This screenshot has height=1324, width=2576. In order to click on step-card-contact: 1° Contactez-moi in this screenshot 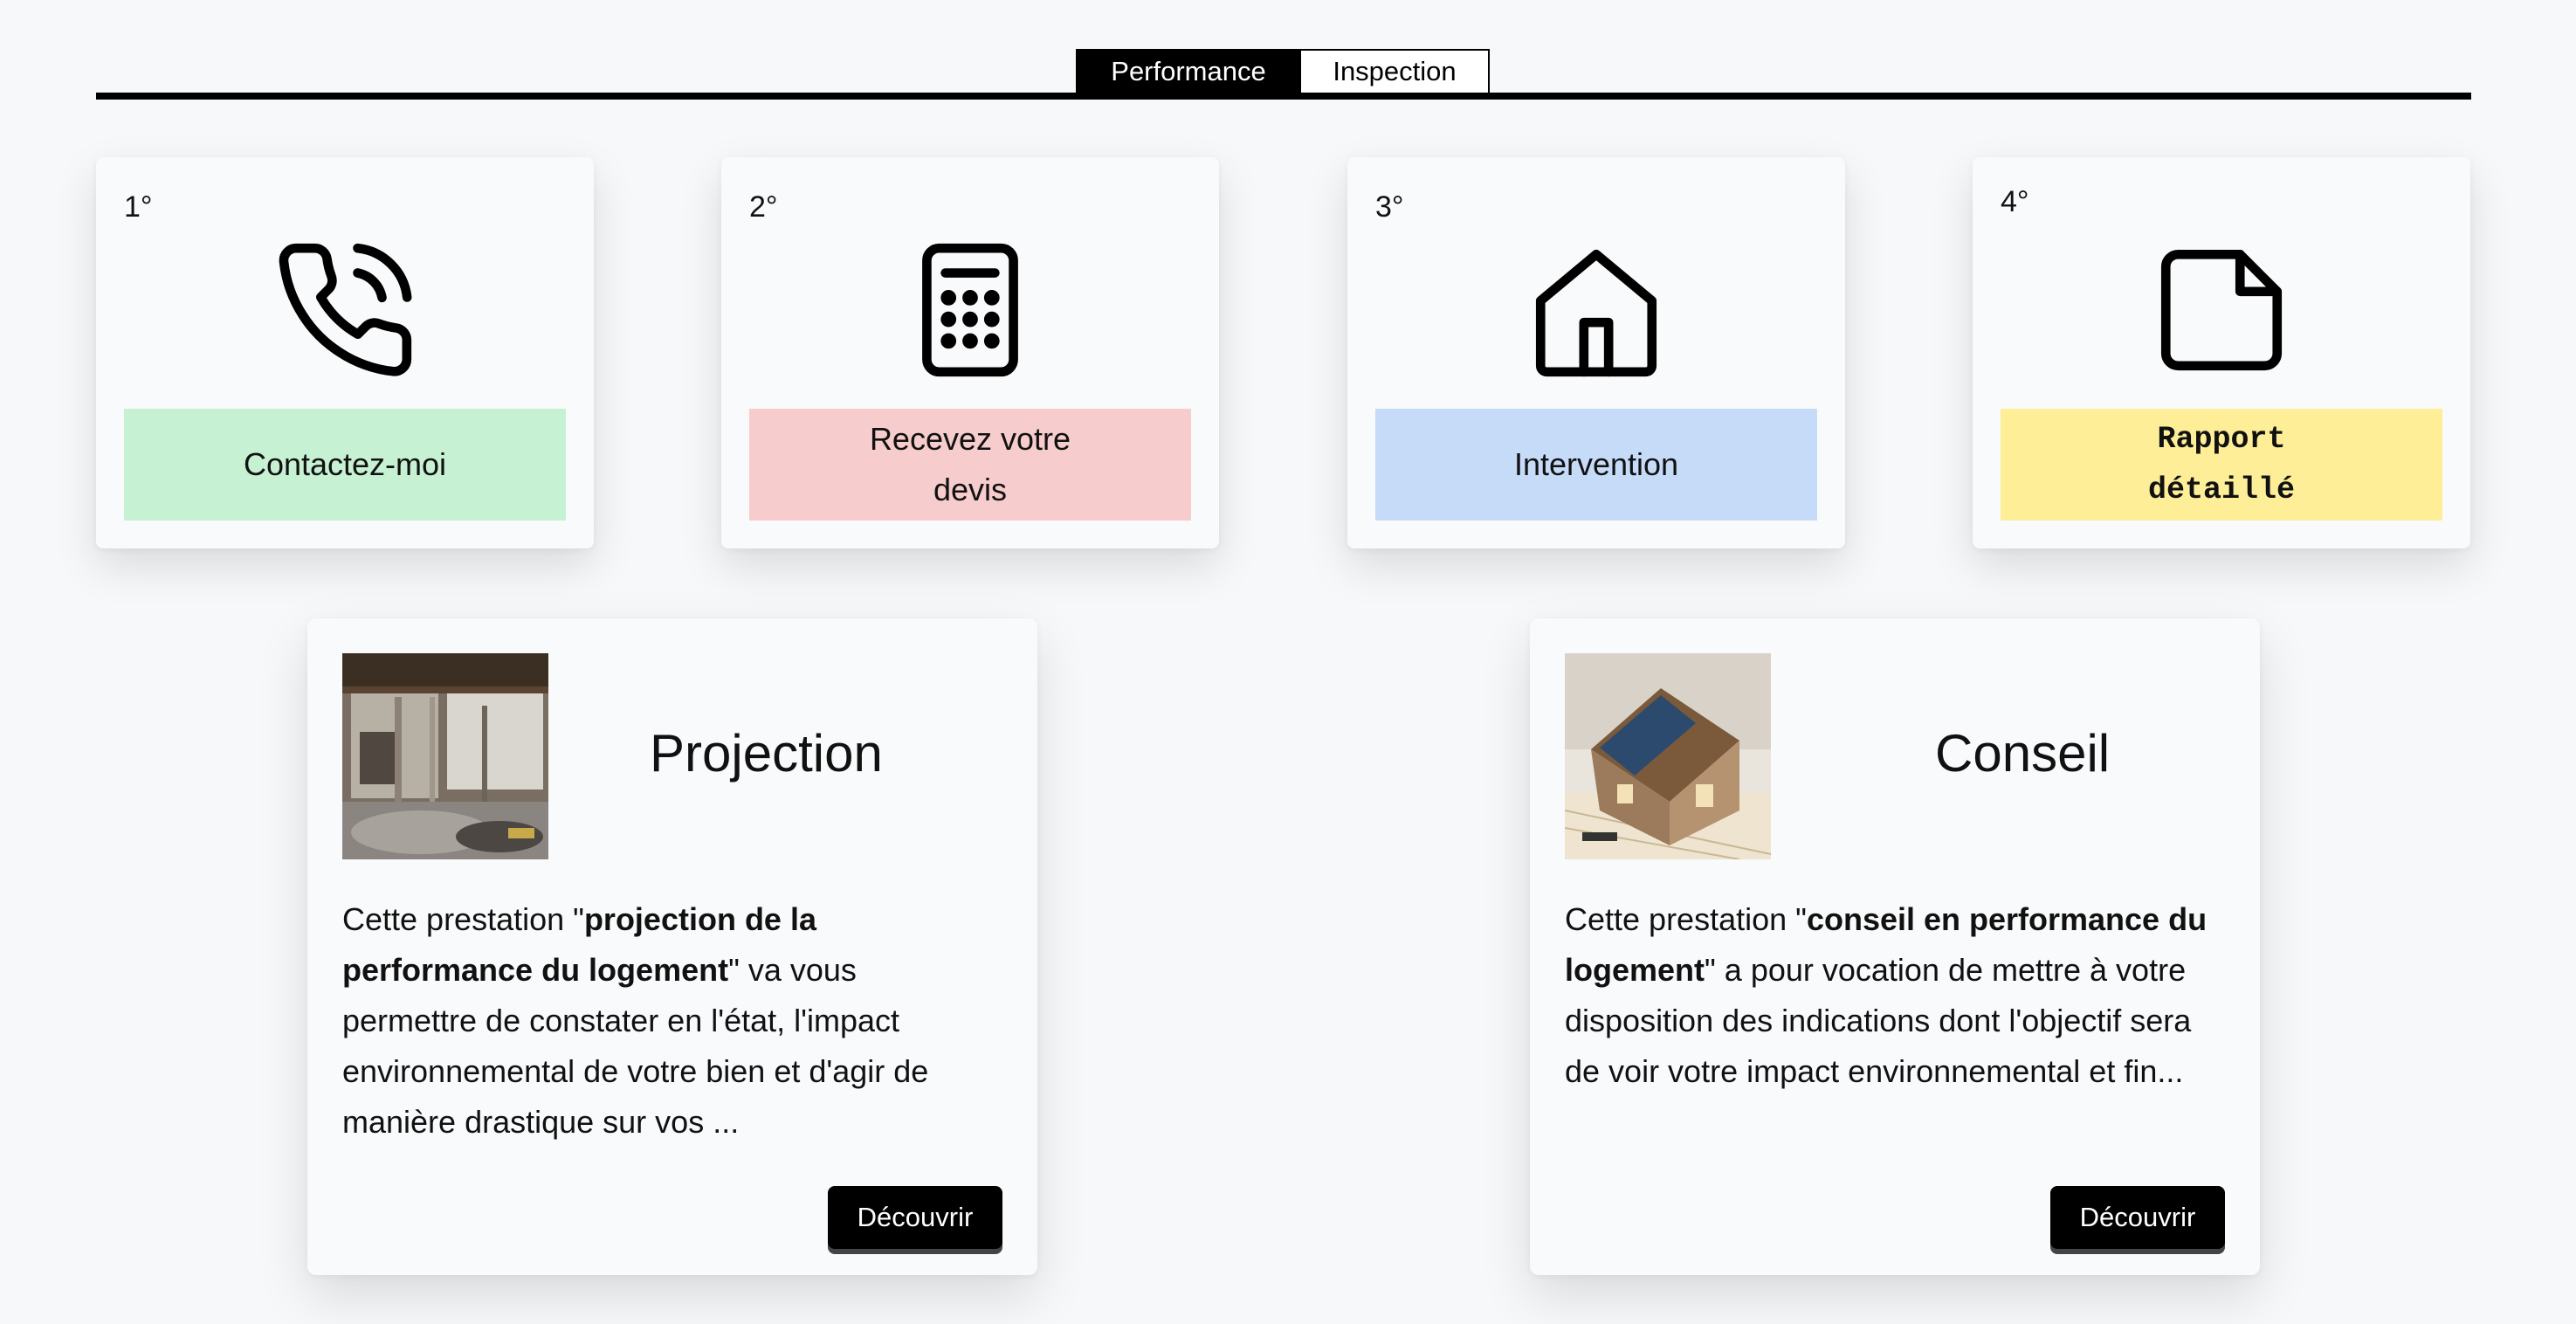, I will do `click(345, 352)`.